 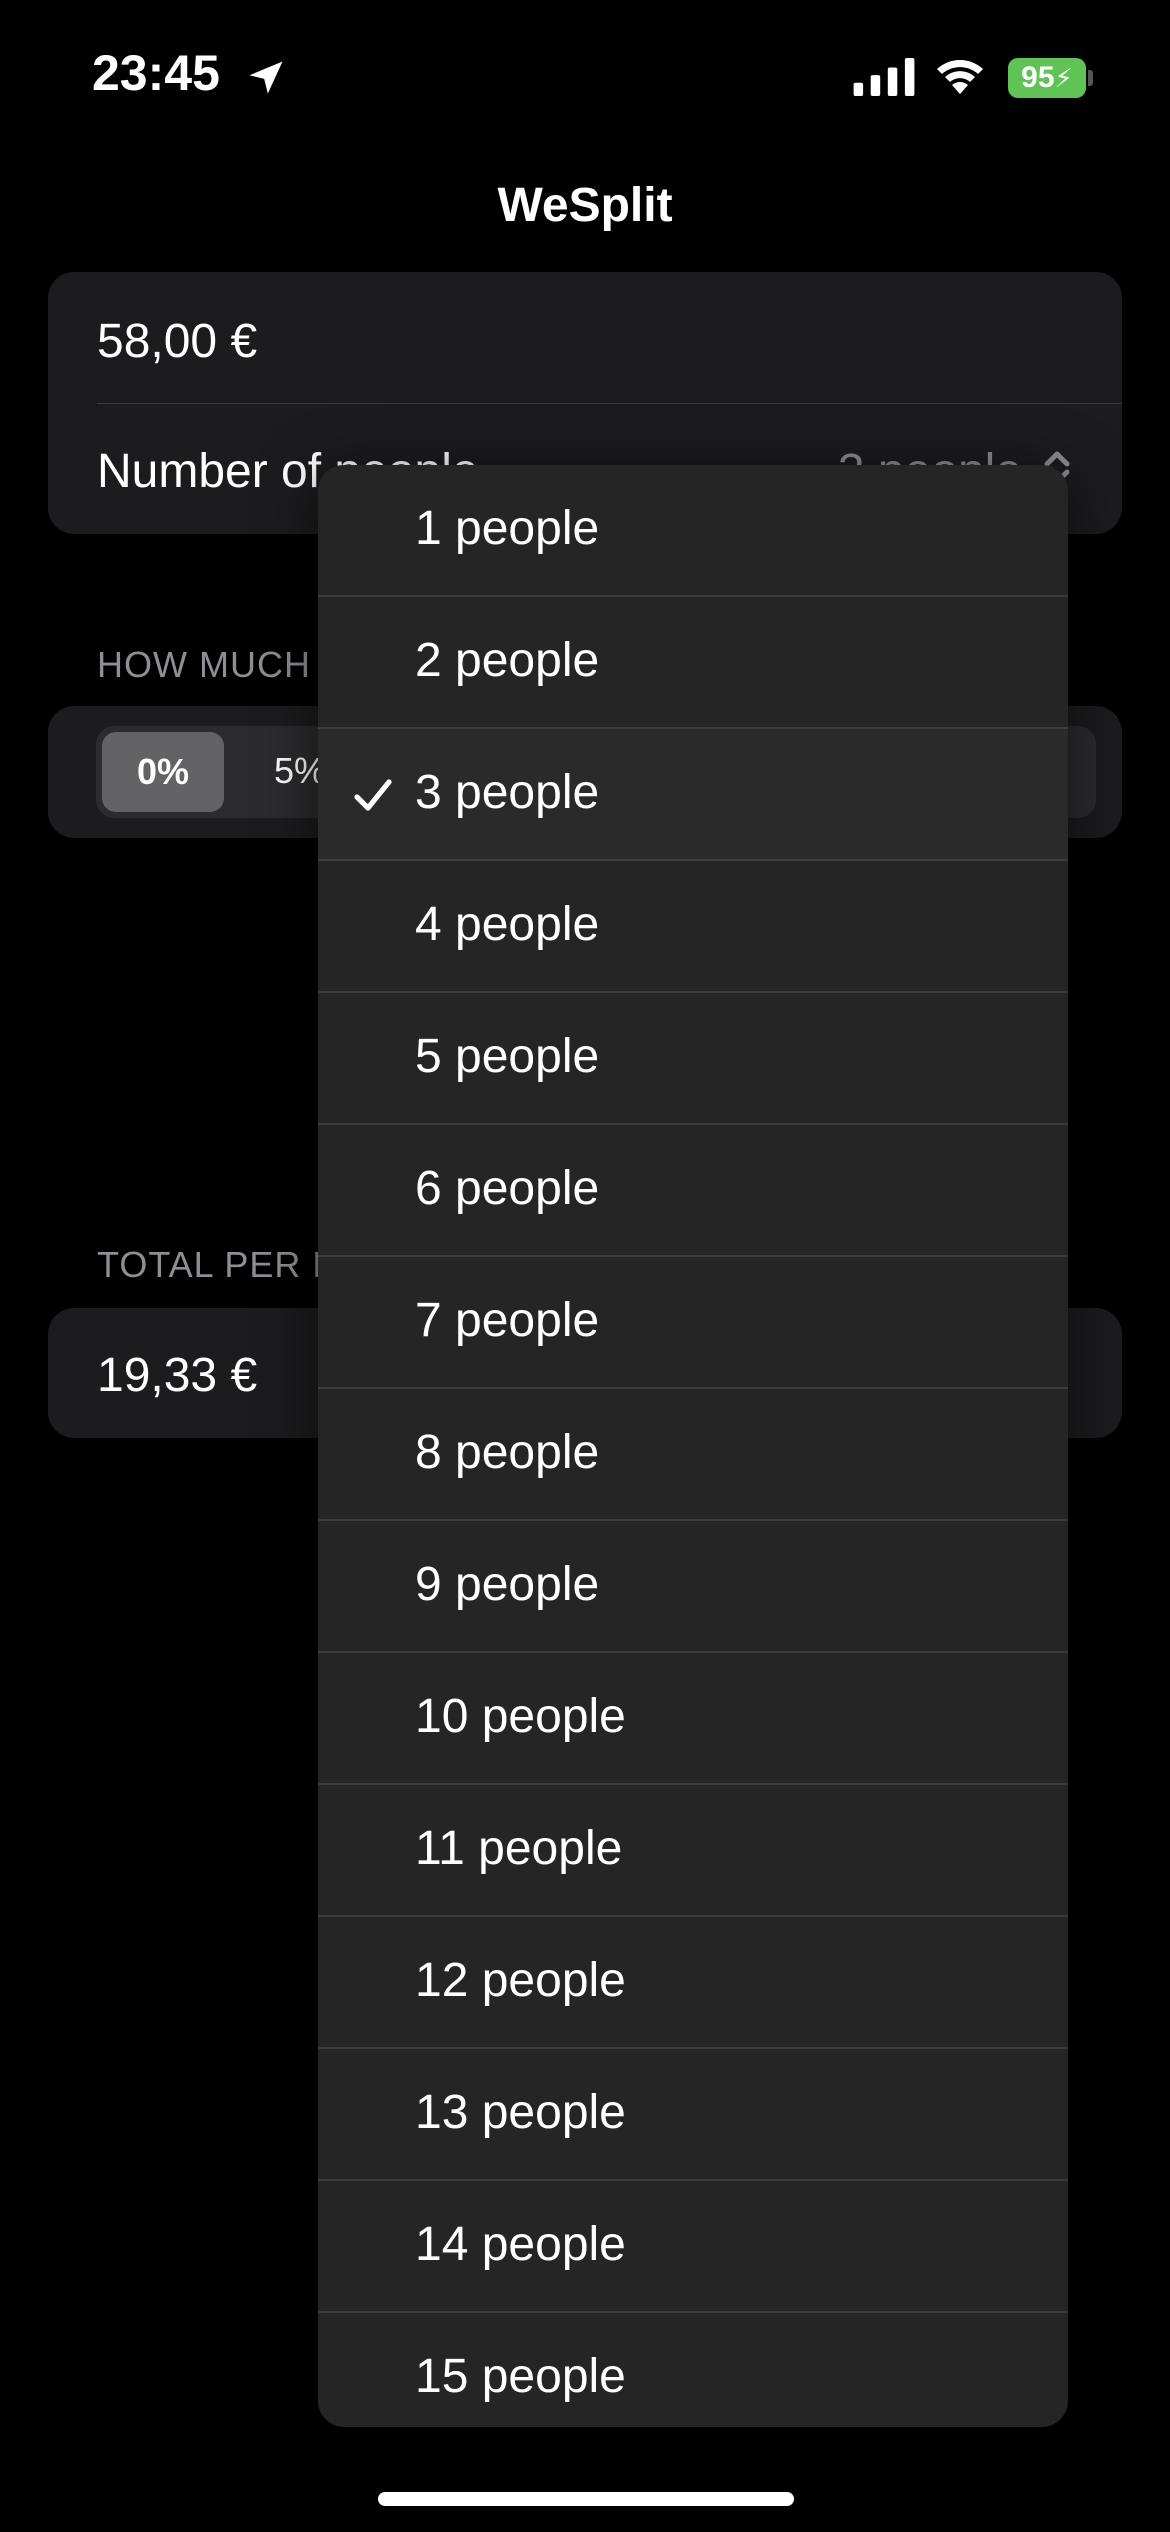 I want to click on tip-option-selected: 0%, so click(x=163, y=772).